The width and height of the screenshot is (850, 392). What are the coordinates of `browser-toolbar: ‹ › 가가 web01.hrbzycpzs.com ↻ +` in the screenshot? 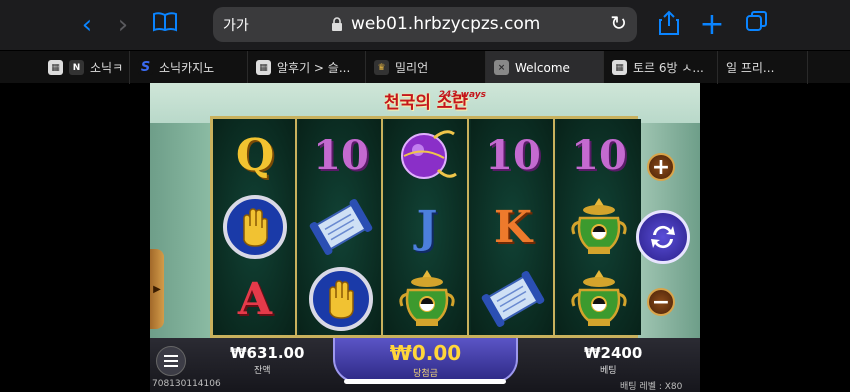 It's located at (425, 25).